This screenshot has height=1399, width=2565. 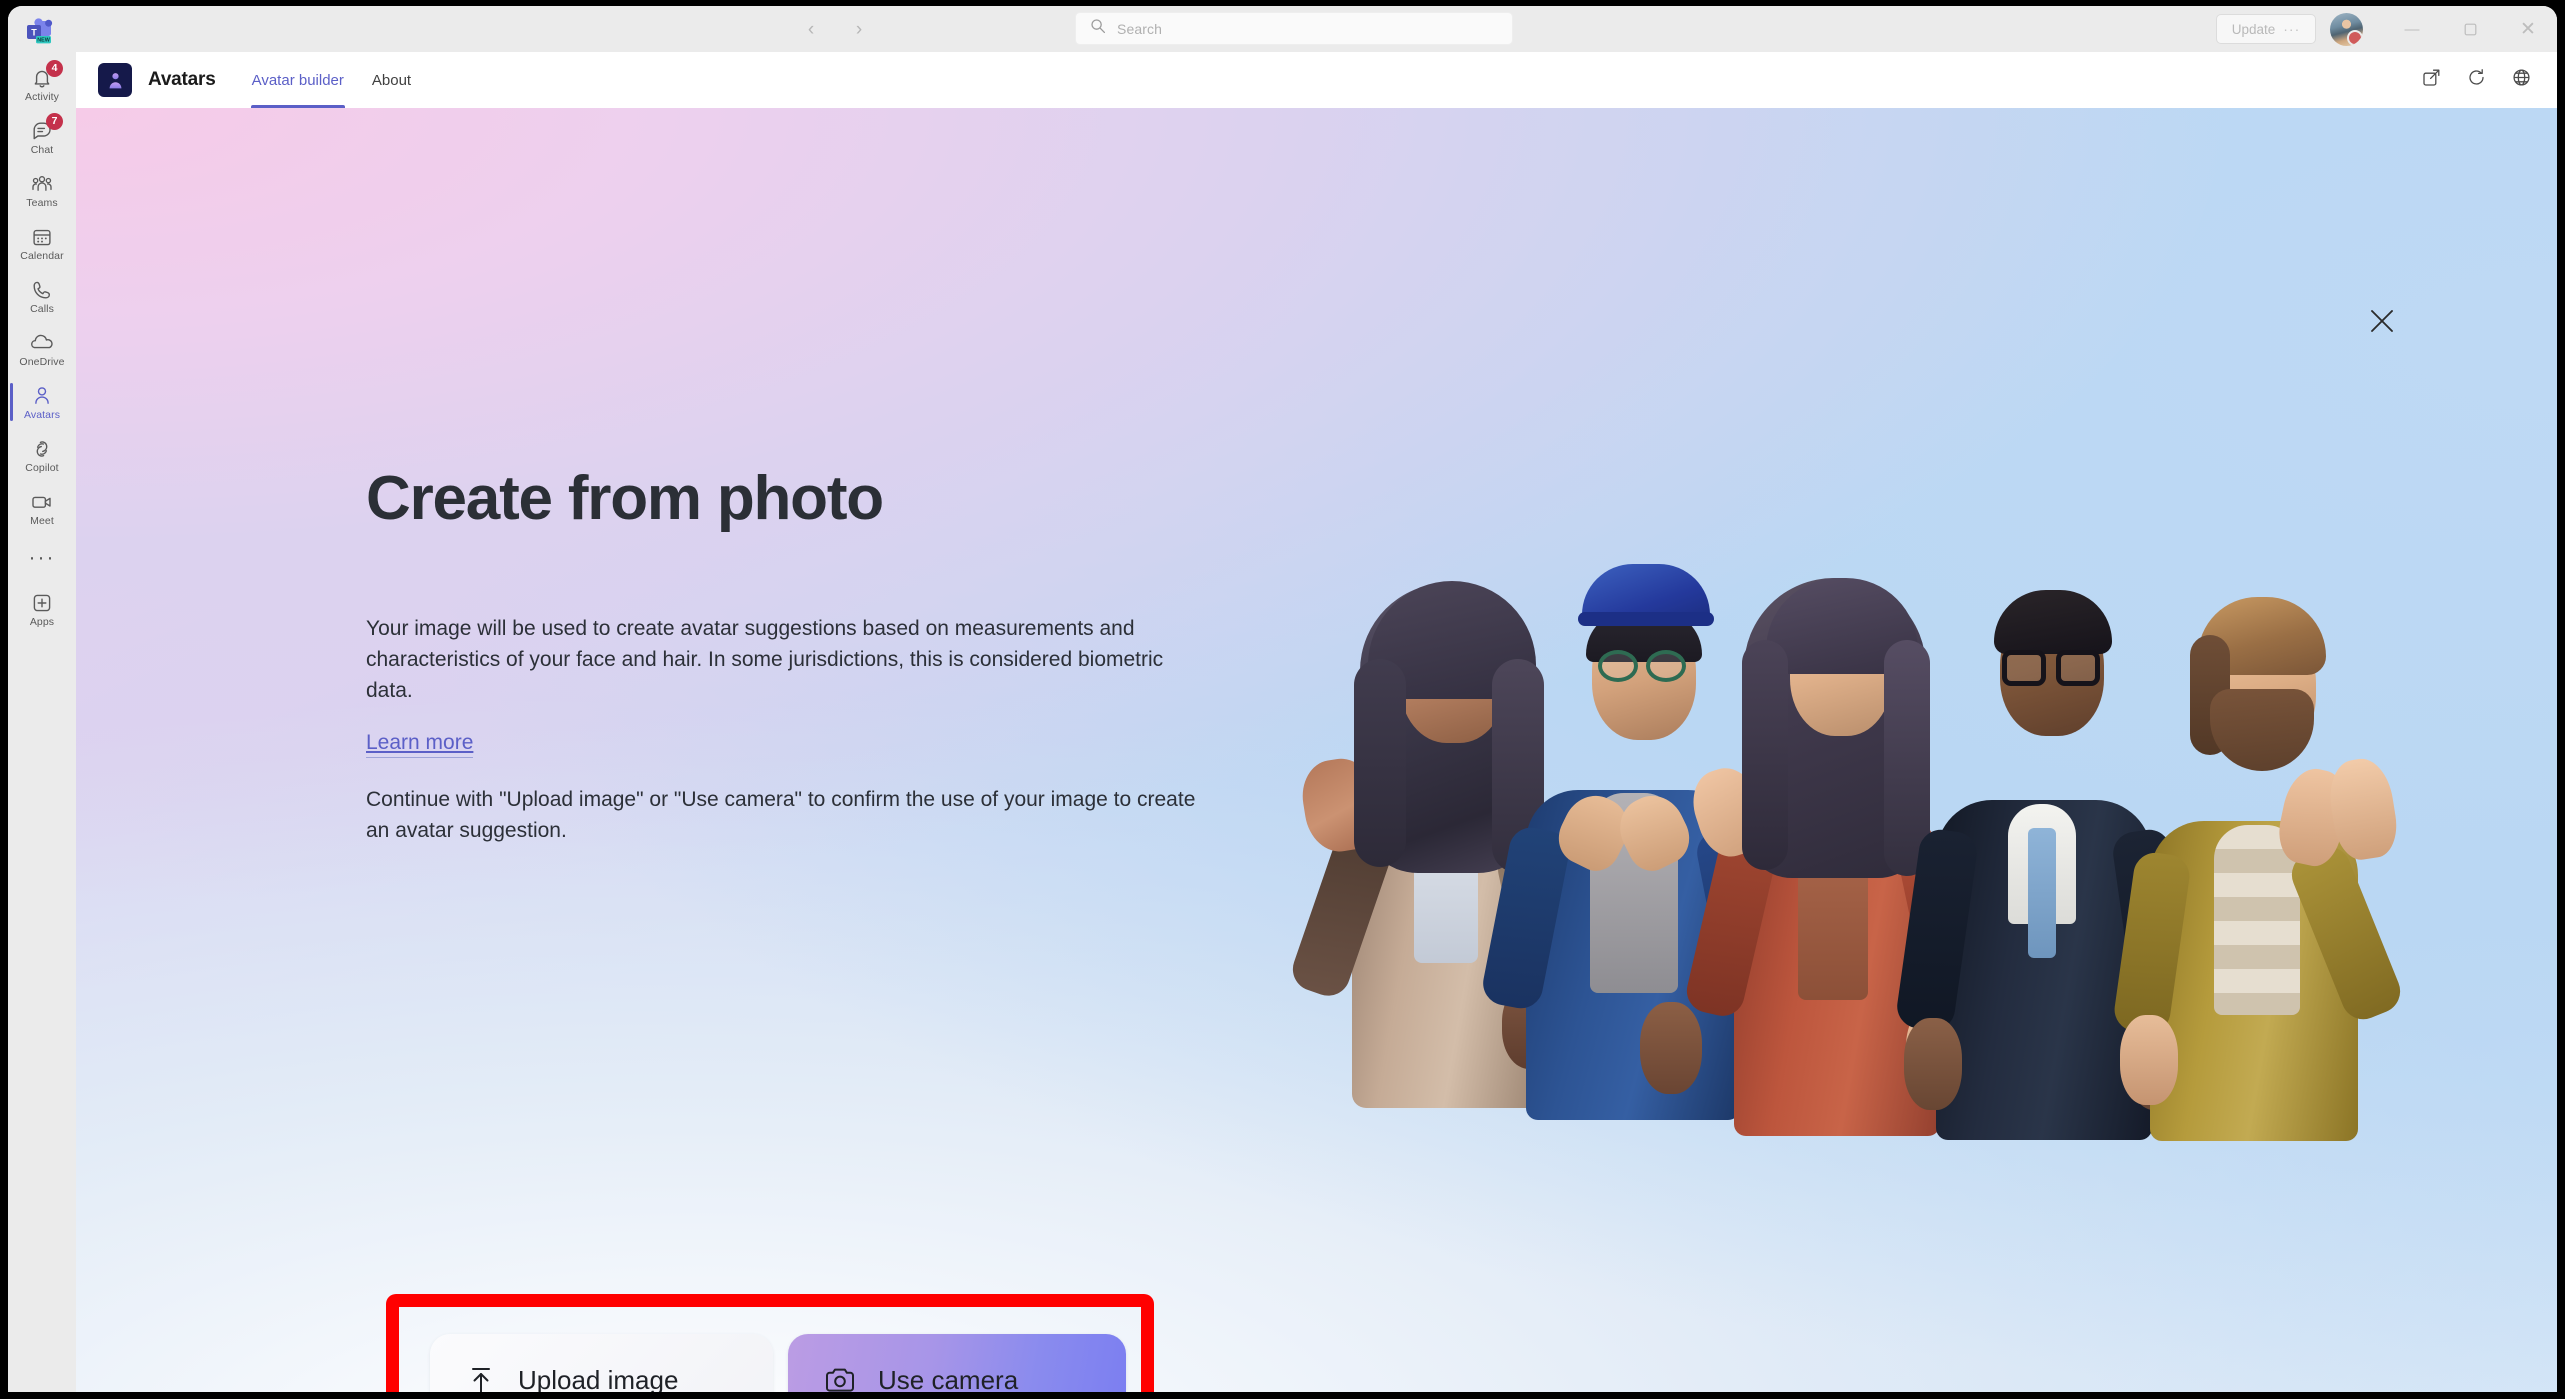 I want to click on sidebar-item-label: OneDrive, so click(x=42, y=361).